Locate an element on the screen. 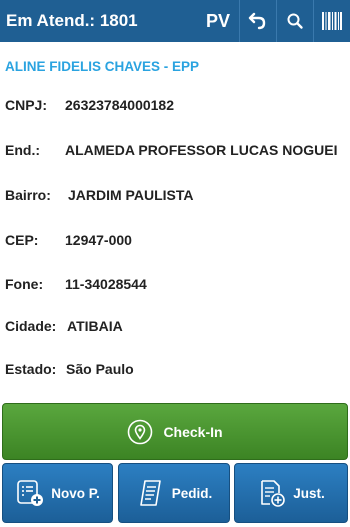 The width and height of the screenshot is (350, 527). add-document-icon is located at coordinates (272, 493).